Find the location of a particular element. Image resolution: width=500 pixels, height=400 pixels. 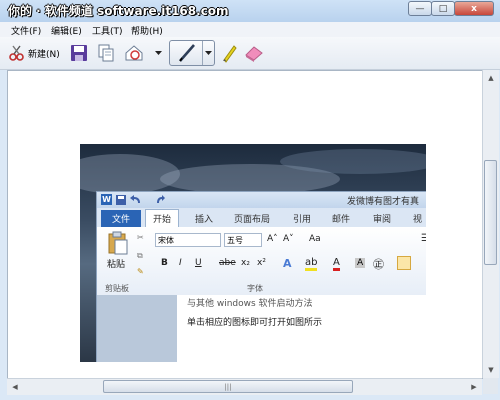

send-icon is located at coordinates (134, 53).